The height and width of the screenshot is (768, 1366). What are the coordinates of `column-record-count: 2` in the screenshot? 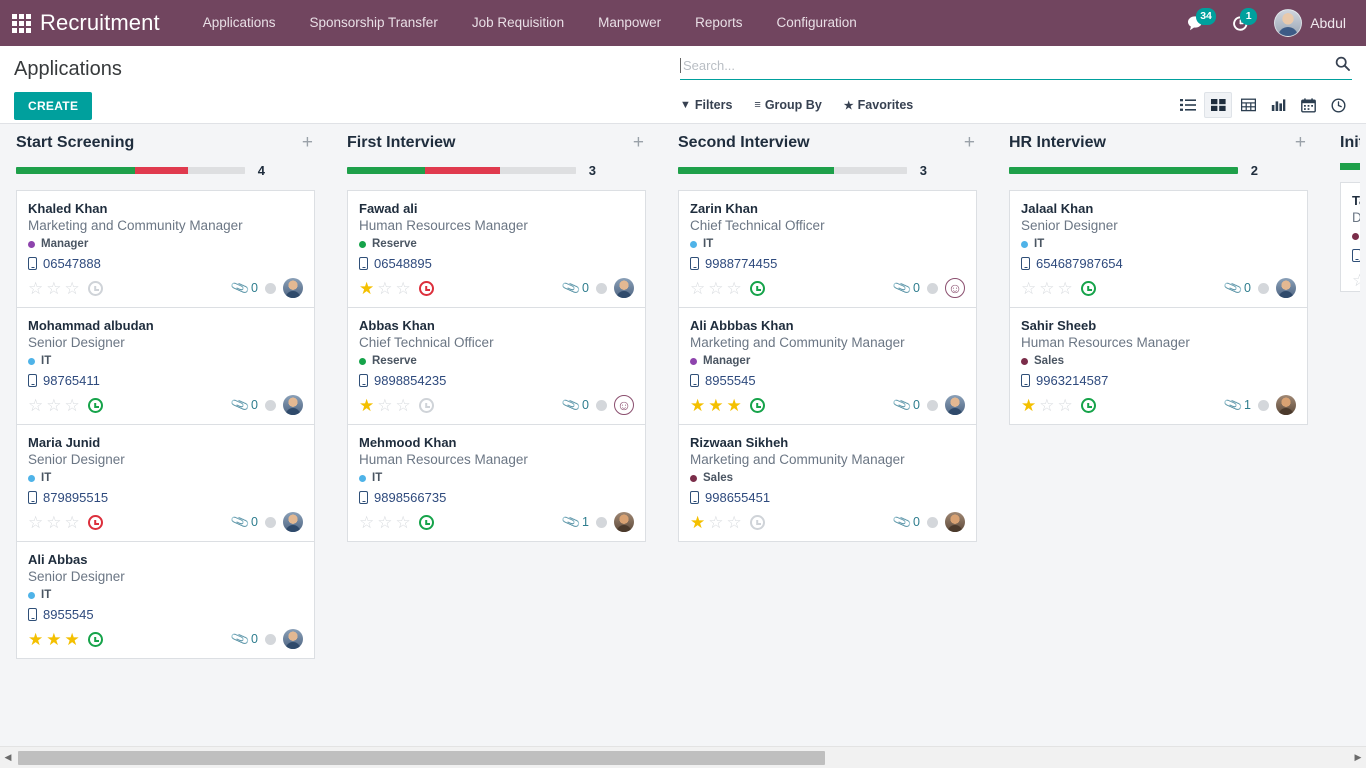 It's located at (1253, 170).